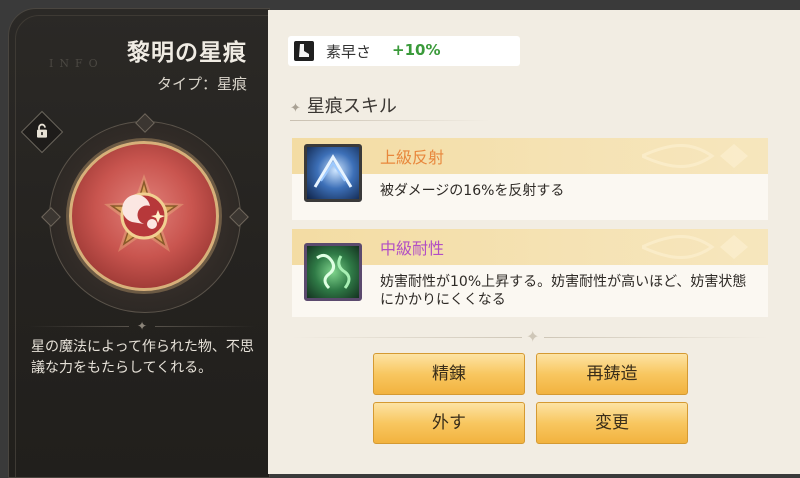 Image resolution: width=800 pixels, height=478 pixels. What do you see at coordinates (449, 423) in the screenshot?
I see `remove-button: 外す` at bounding box center [449, 423].